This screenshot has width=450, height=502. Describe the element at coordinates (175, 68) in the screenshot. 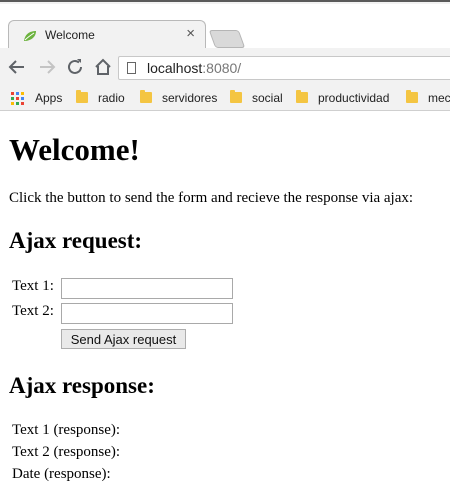

I see `url-host: localhost` at that location.